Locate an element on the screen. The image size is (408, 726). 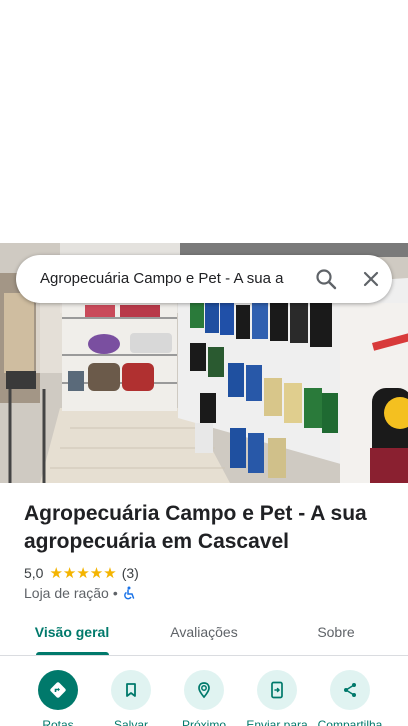
search-input: Agropecuária Campo e Pet - A sua a is located at coordinates (172, 279).